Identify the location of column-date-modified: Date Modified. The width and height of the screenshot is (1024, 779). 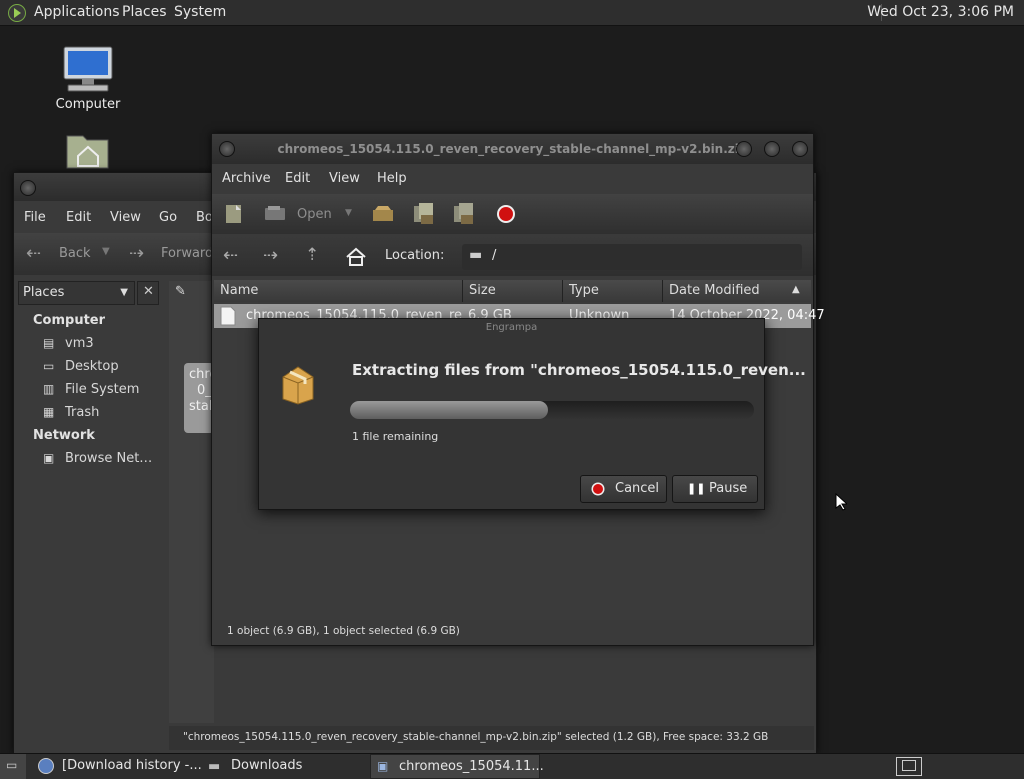
(737, 291).